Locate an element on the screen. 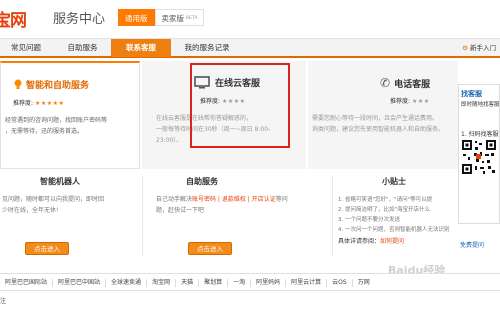 The width and height of the screenshot is (500, 311). footer-link: 阿里云计算 is located at coordinates (307, 282).